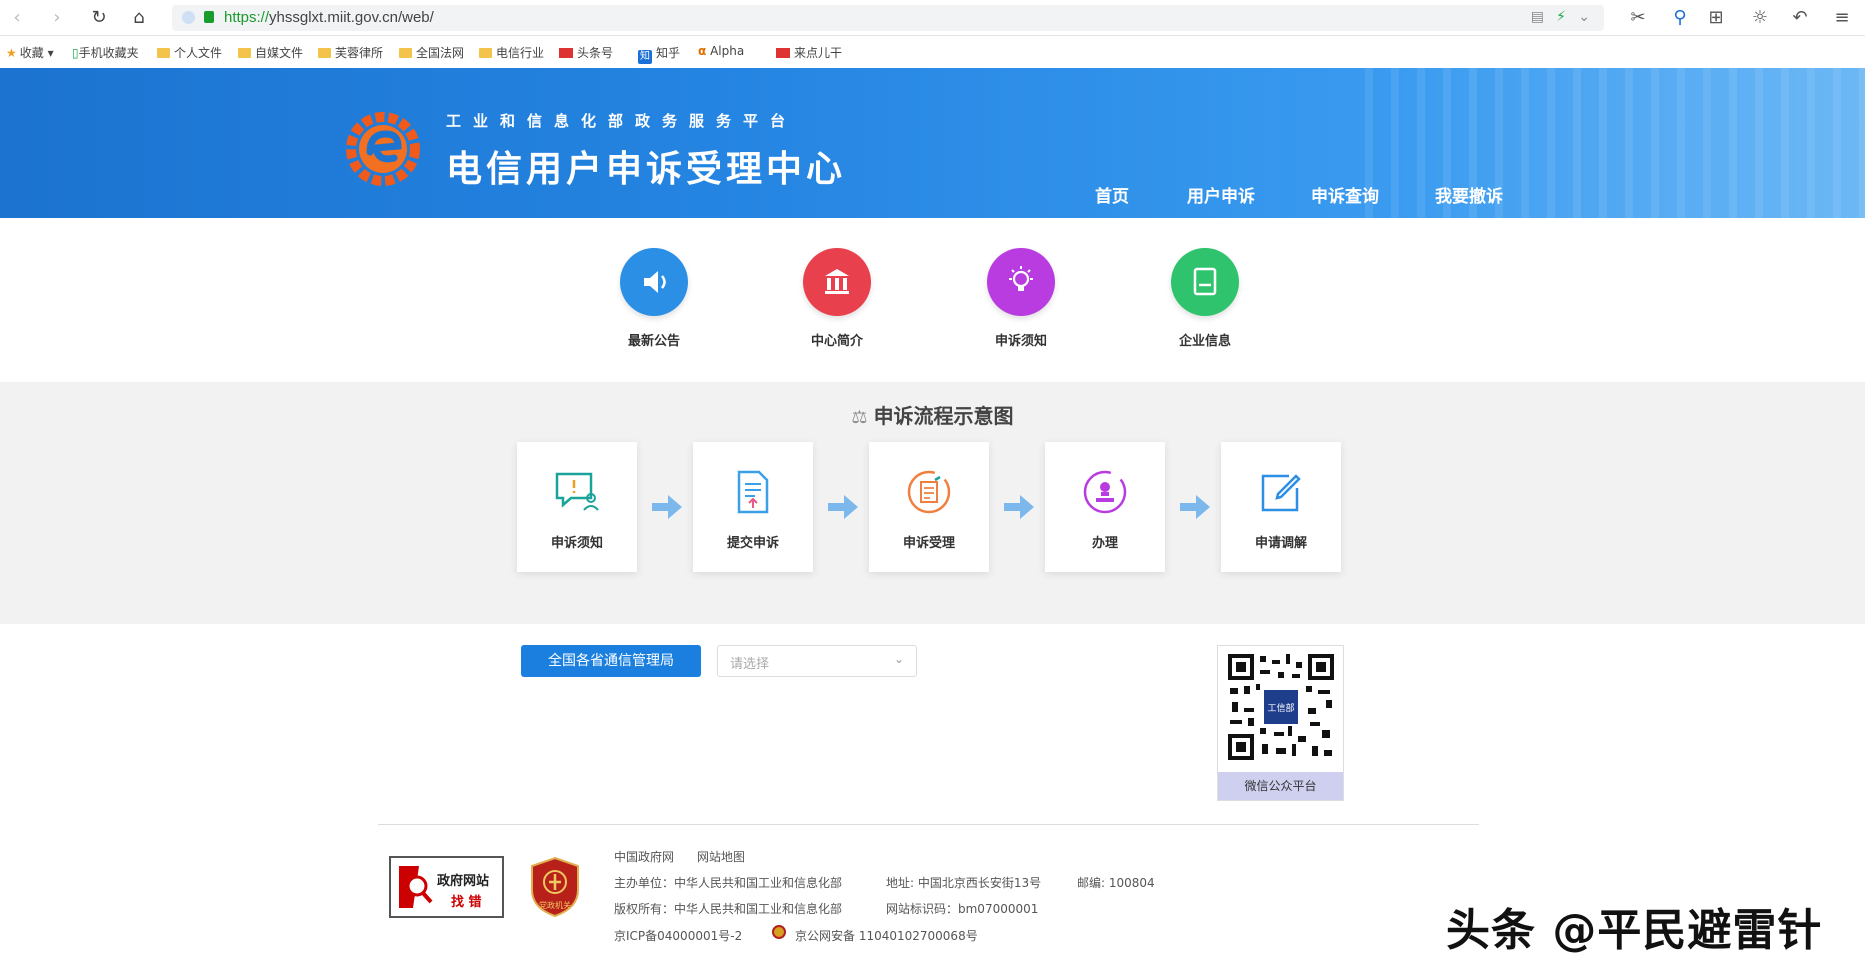 This screenshot has height=975, width=1865. Describe the element at coordinates (1105, 492) in the screenshot. I see `stamp-icon` at that location.